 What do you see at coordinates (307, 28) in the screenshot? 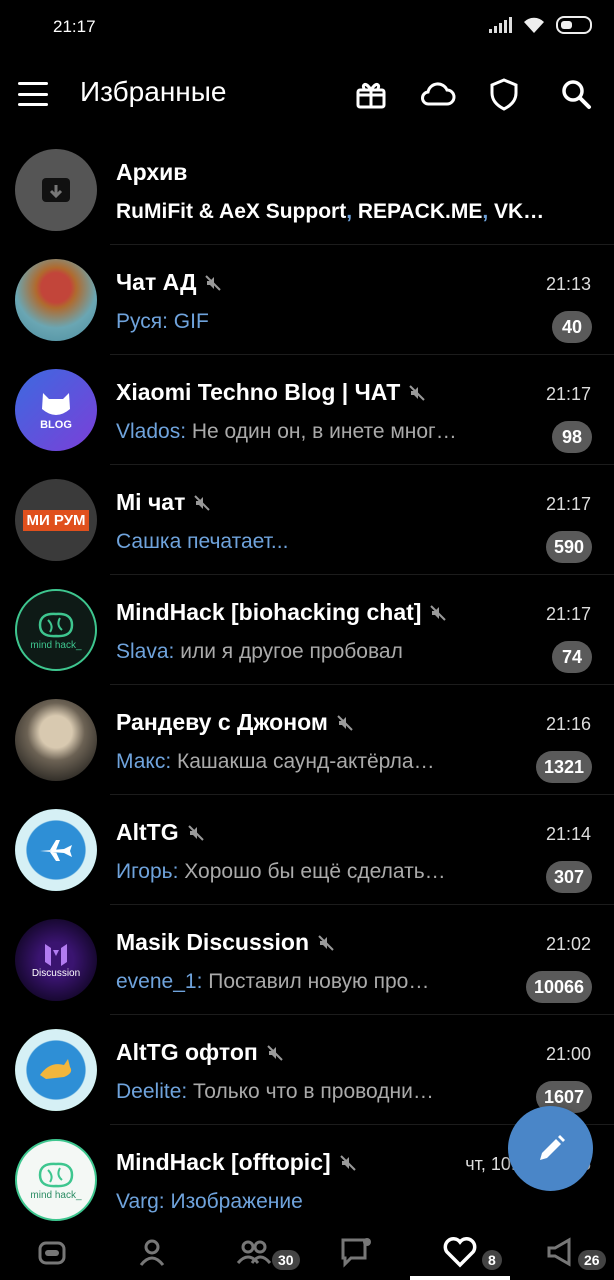
I see `status-bar: 21:17` at bounding box center [307, 28].